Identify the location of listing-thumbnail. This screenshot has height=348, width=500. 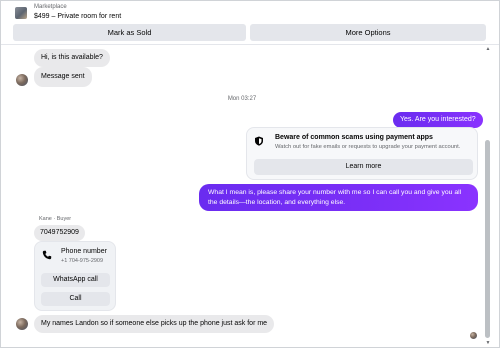
(21, 13).